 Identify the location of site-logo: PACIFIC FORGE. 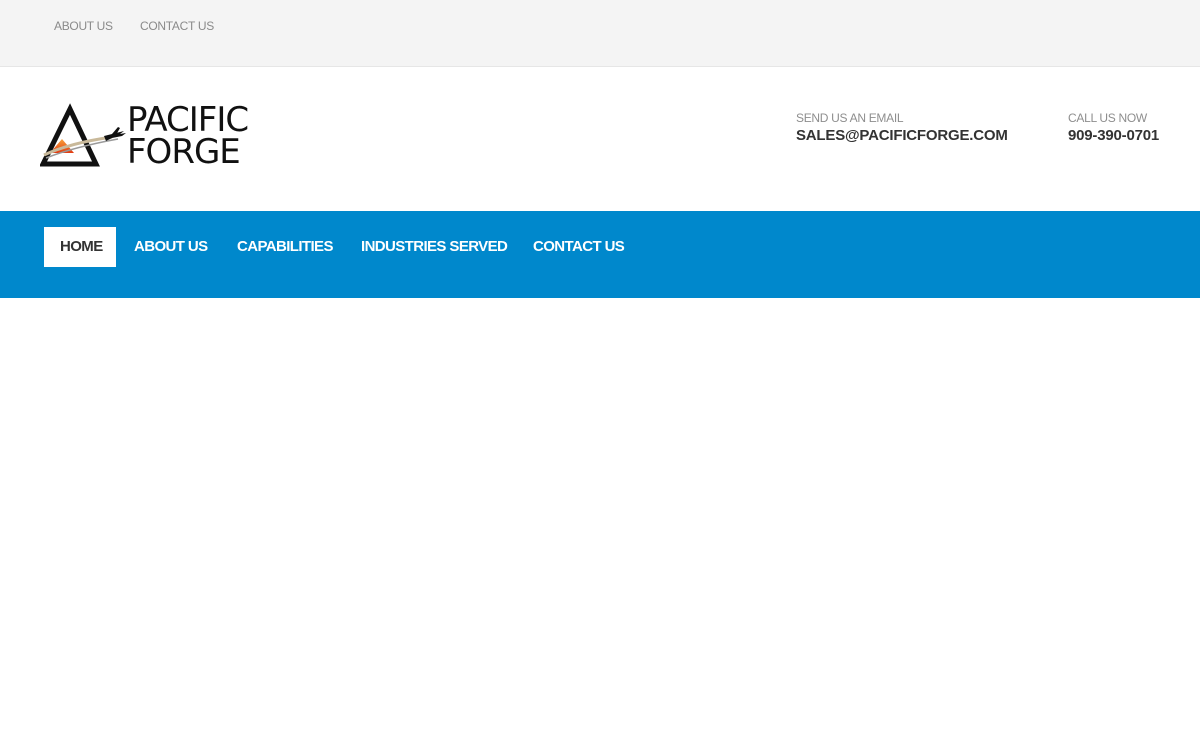
(145, 136).